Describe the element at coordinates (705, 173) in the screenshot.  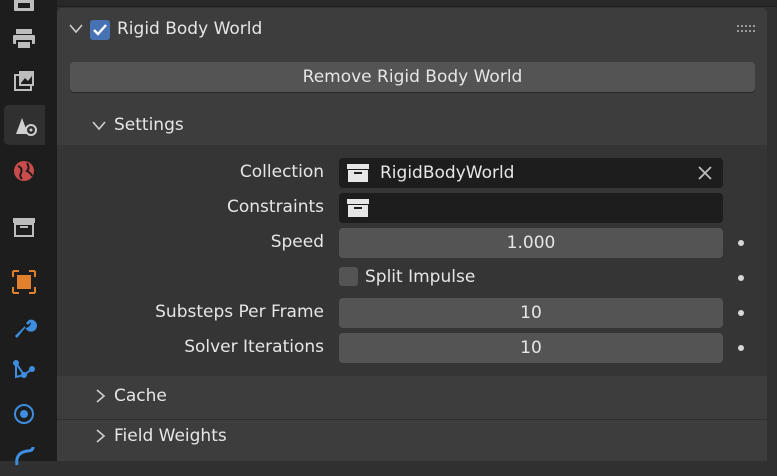
I see `clear-x-icon` at that location.